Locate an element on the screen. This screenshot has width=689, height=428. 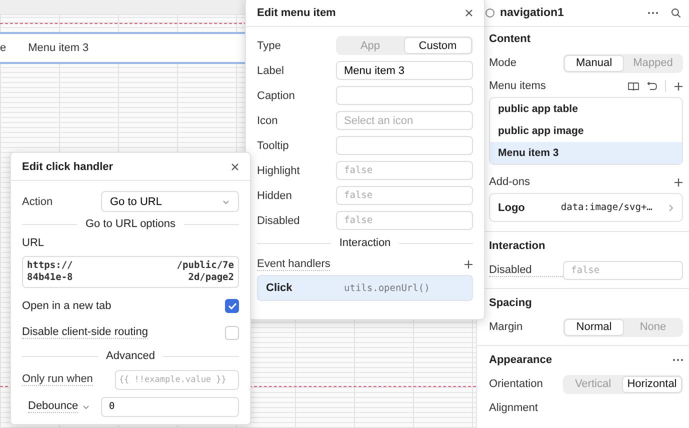
loop-arrow-icon is located at coordinates (652, 86).